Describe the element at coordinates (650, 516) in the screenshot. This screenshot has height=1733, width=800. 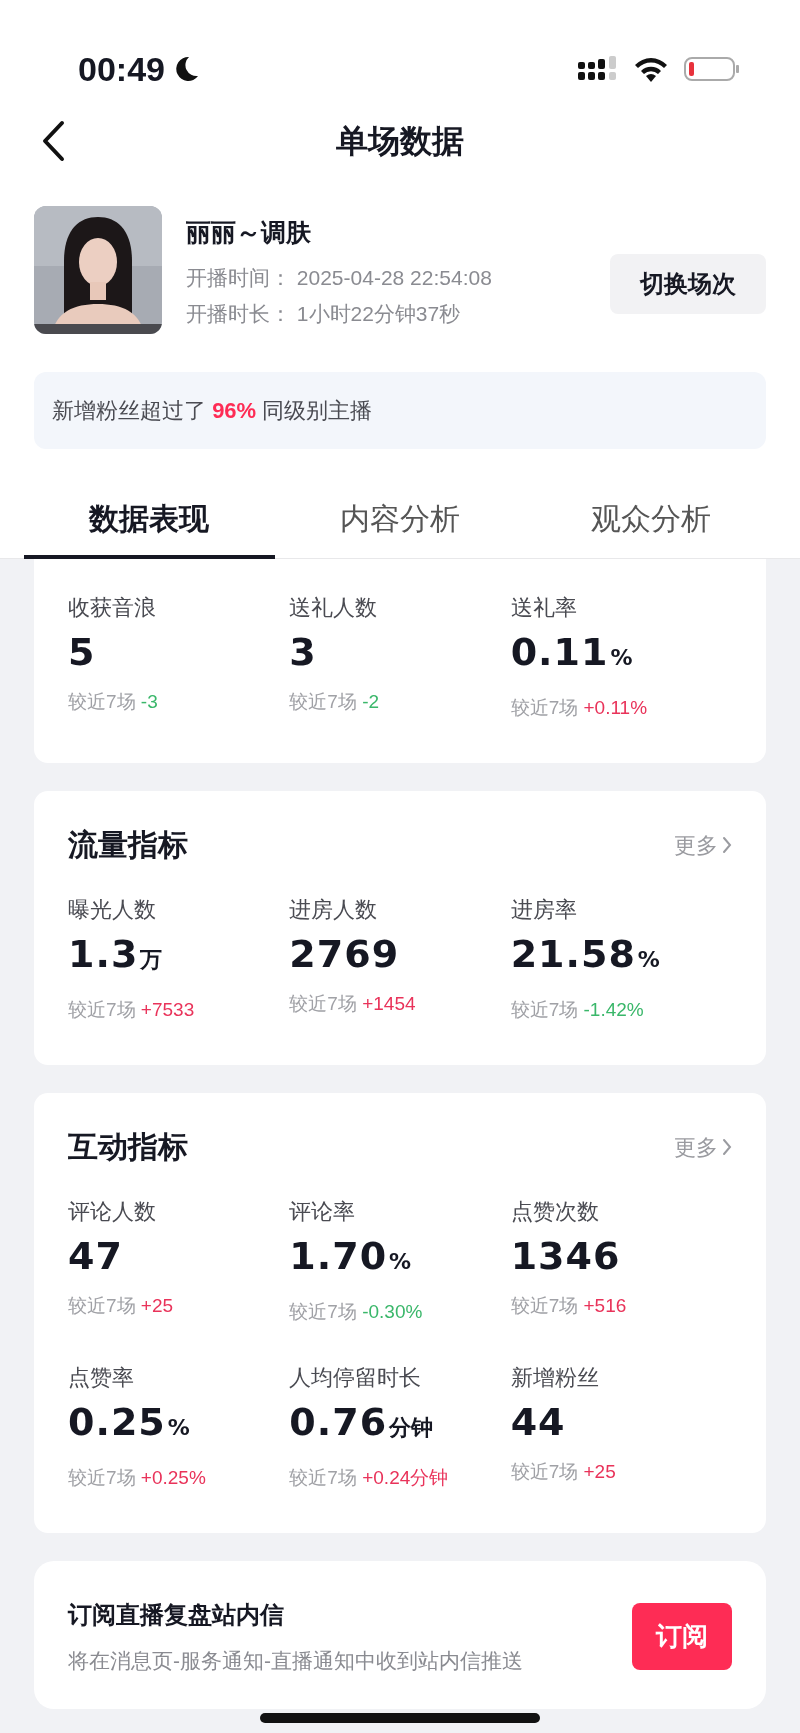
I see `tab: 观众分析` at that location.